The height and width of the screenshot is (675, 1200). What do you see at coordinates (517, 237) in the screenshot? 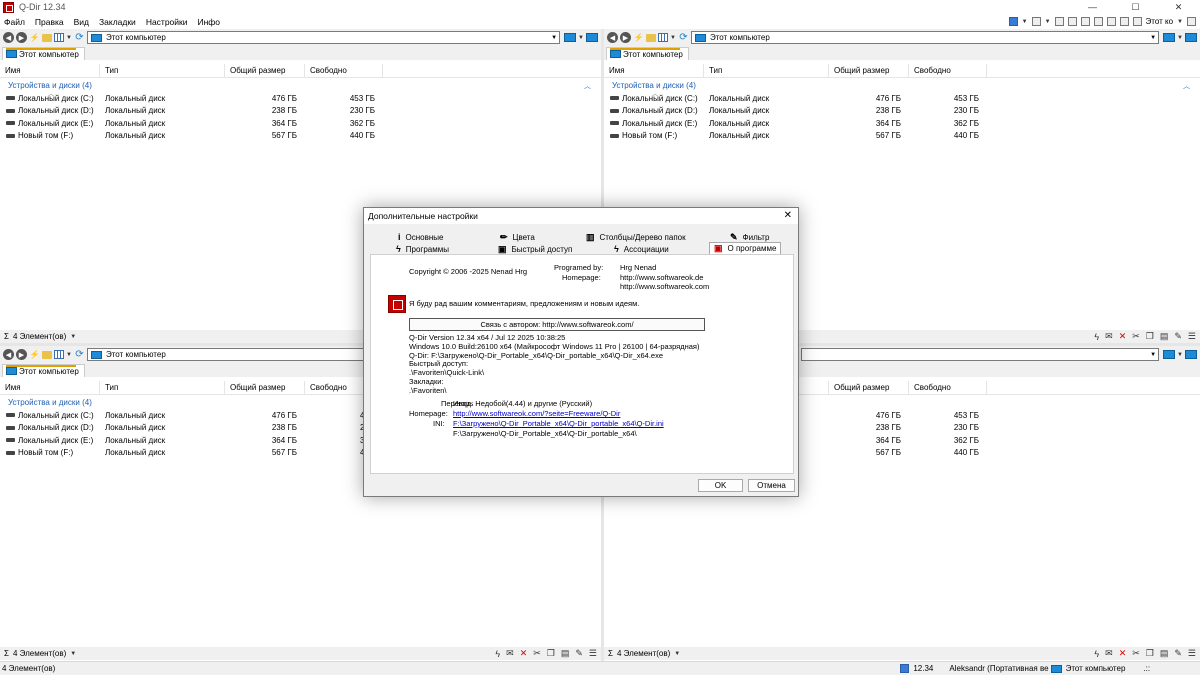
I see `tab-colors: ✏ Цвета` at bounding box center [517, 237].